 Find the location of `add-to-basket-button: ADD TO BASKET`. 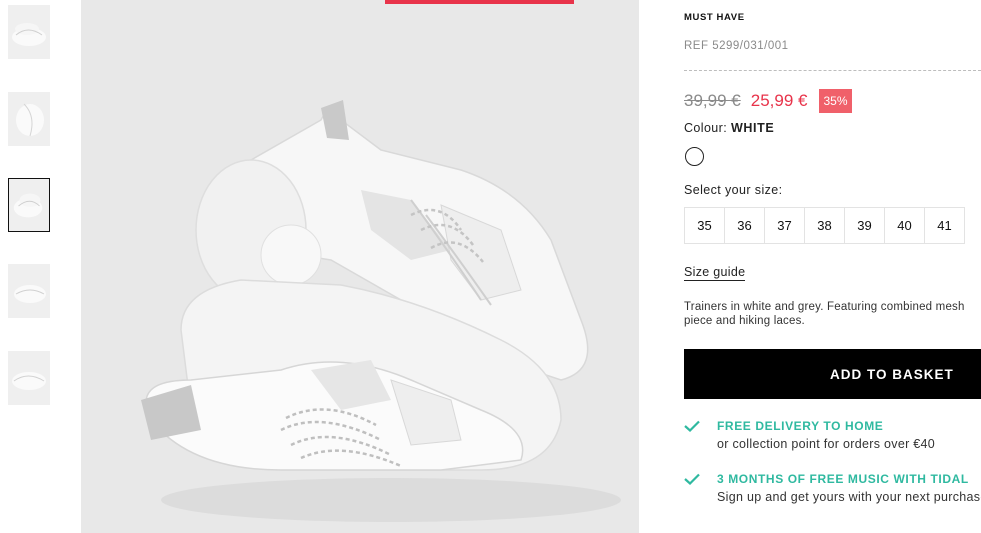

add-to-basket-button: ADD TO BASKET is located at coordinates (832, 374).